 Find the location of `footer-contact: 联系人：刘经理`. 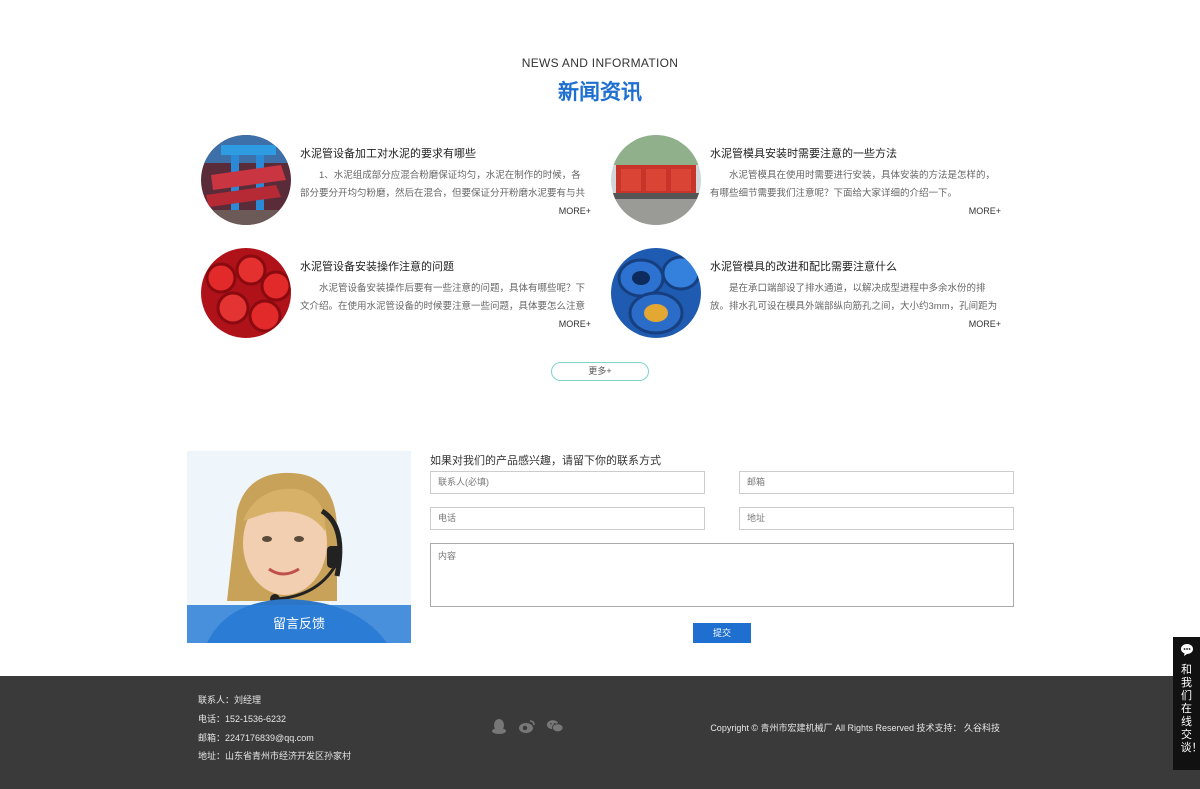

footer-contact: 联系人：刘经理 is located at coordinates (230, 700).